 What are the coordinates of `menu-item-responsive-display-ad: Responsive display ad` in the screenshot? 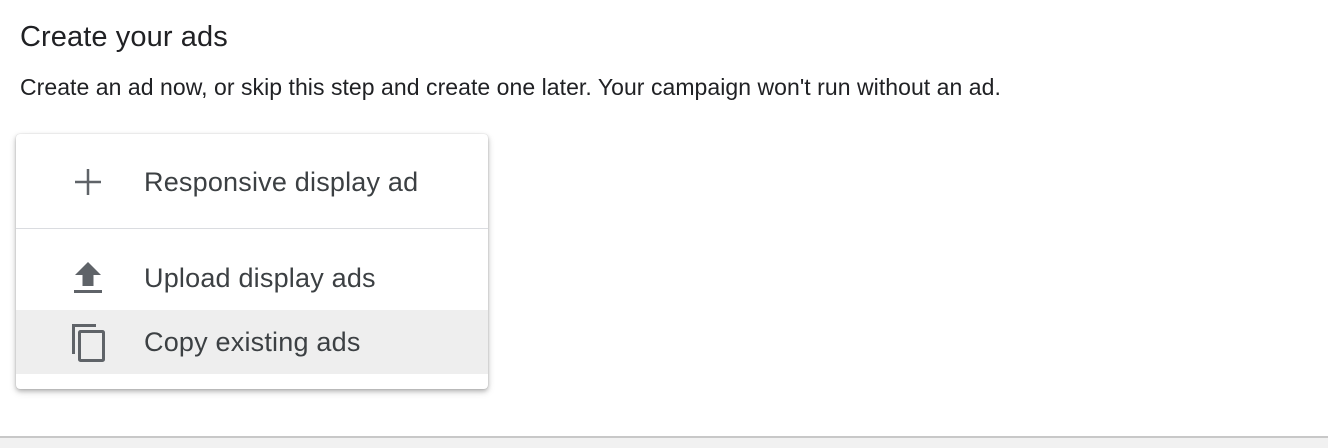 It's located at (252, 181).